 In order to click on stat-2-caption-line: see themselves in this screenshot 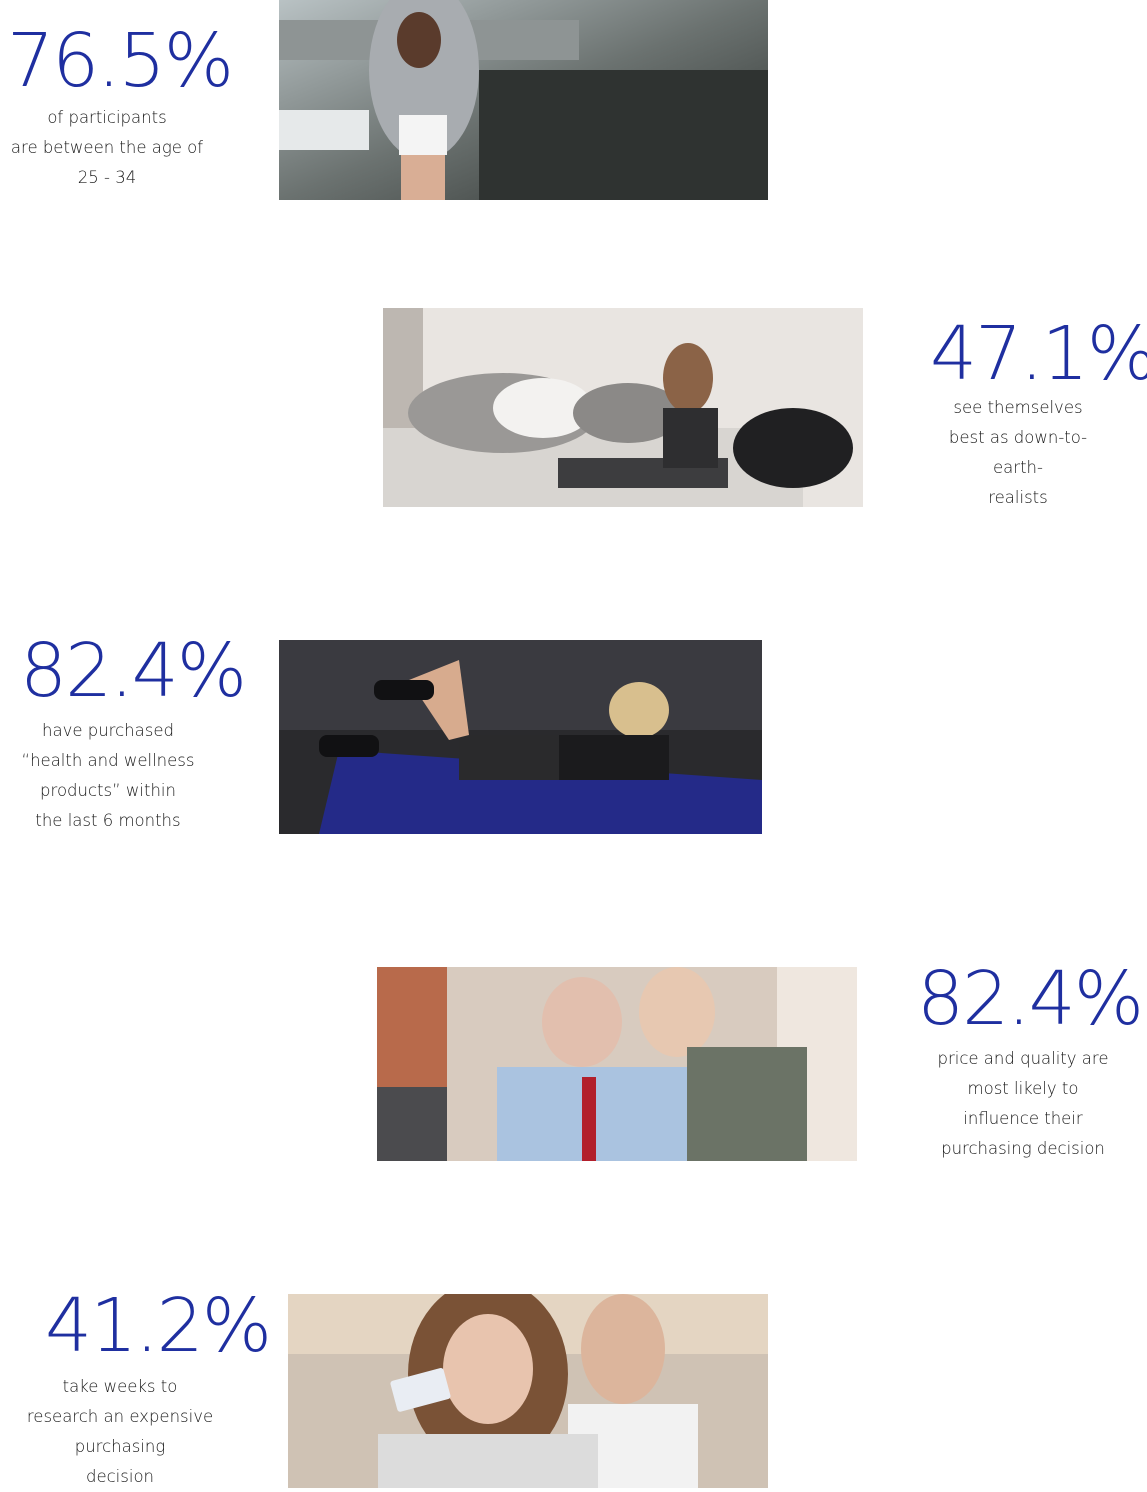, I will do `click(1018, 407)`.